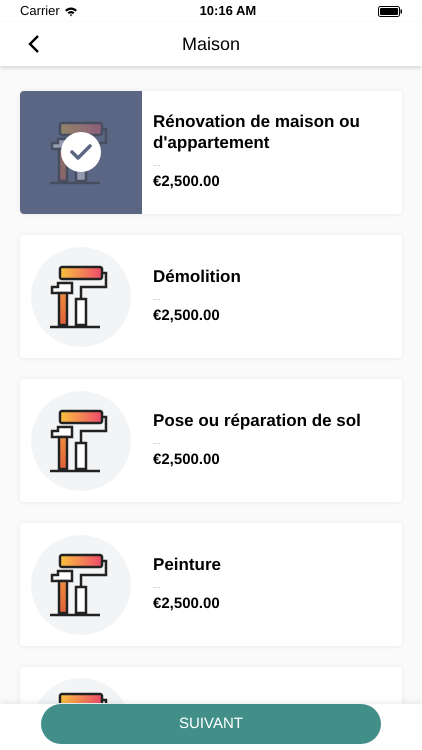 This screenshot has width=422, height=750. What do you see at coordinates (81, 152) in the screenshot?
I see `checkmark-icon` at bounding box center [81, 152].